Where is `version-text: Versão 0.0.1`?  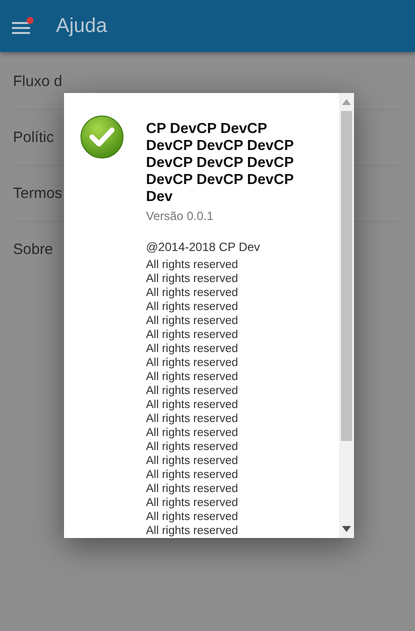
version-text: Versão 0.0.1 is located at coordinates (180, 216).